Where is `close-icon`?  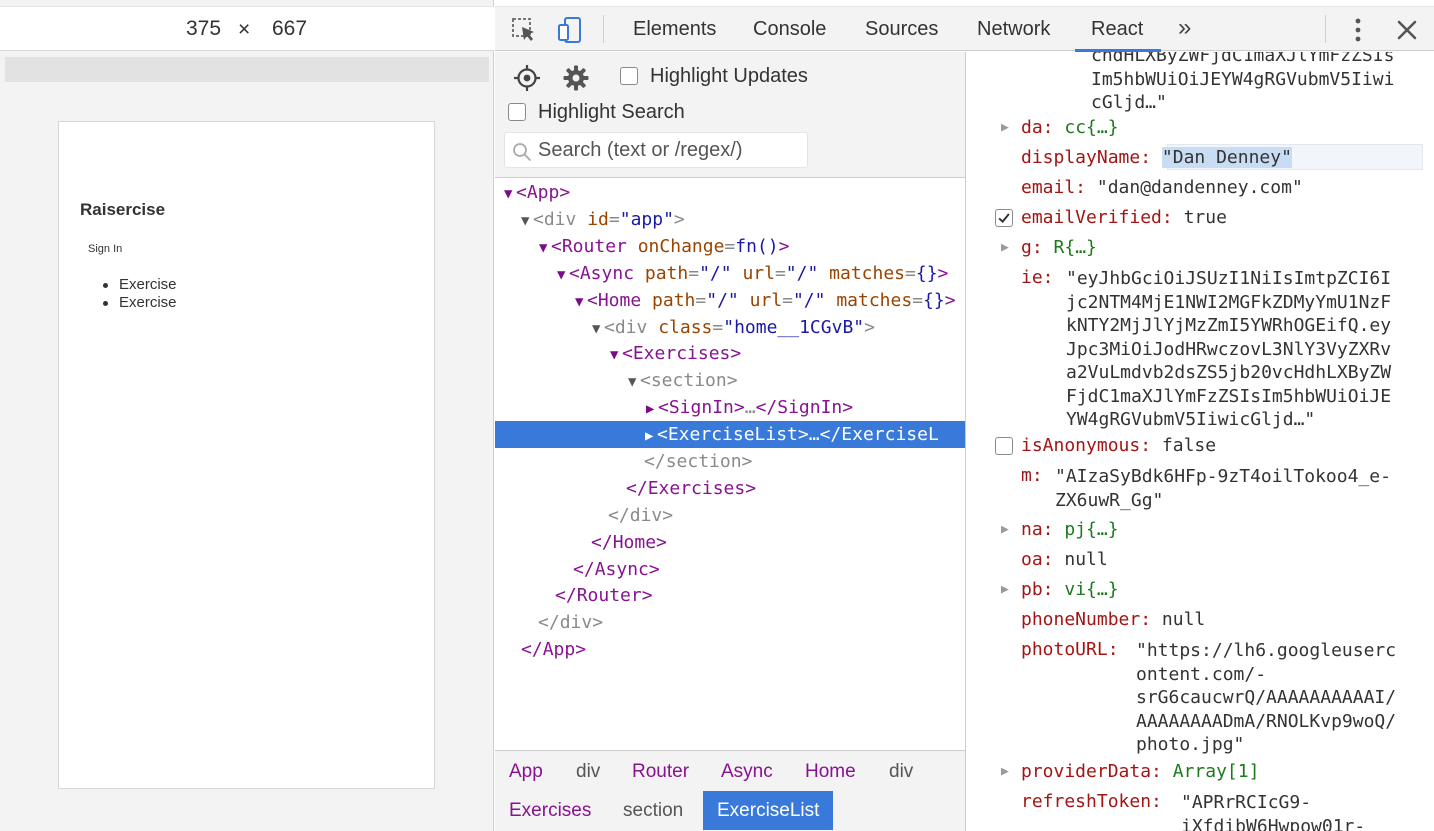 close-icon is located at coordinates (1407, 30).